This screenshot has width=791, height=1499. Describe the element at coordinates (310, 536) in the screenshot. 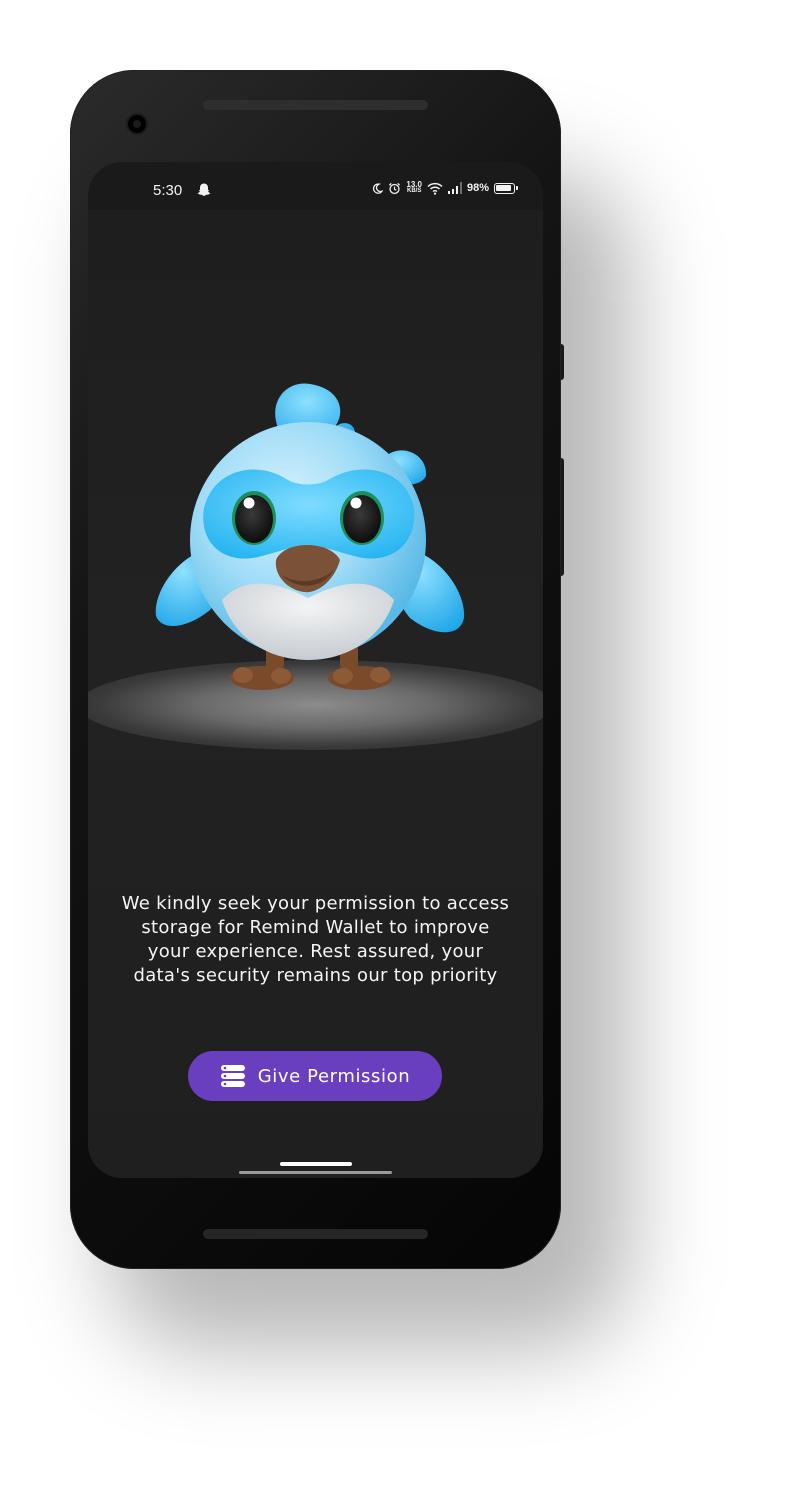

I see `mascot-bird-icon` at that location.